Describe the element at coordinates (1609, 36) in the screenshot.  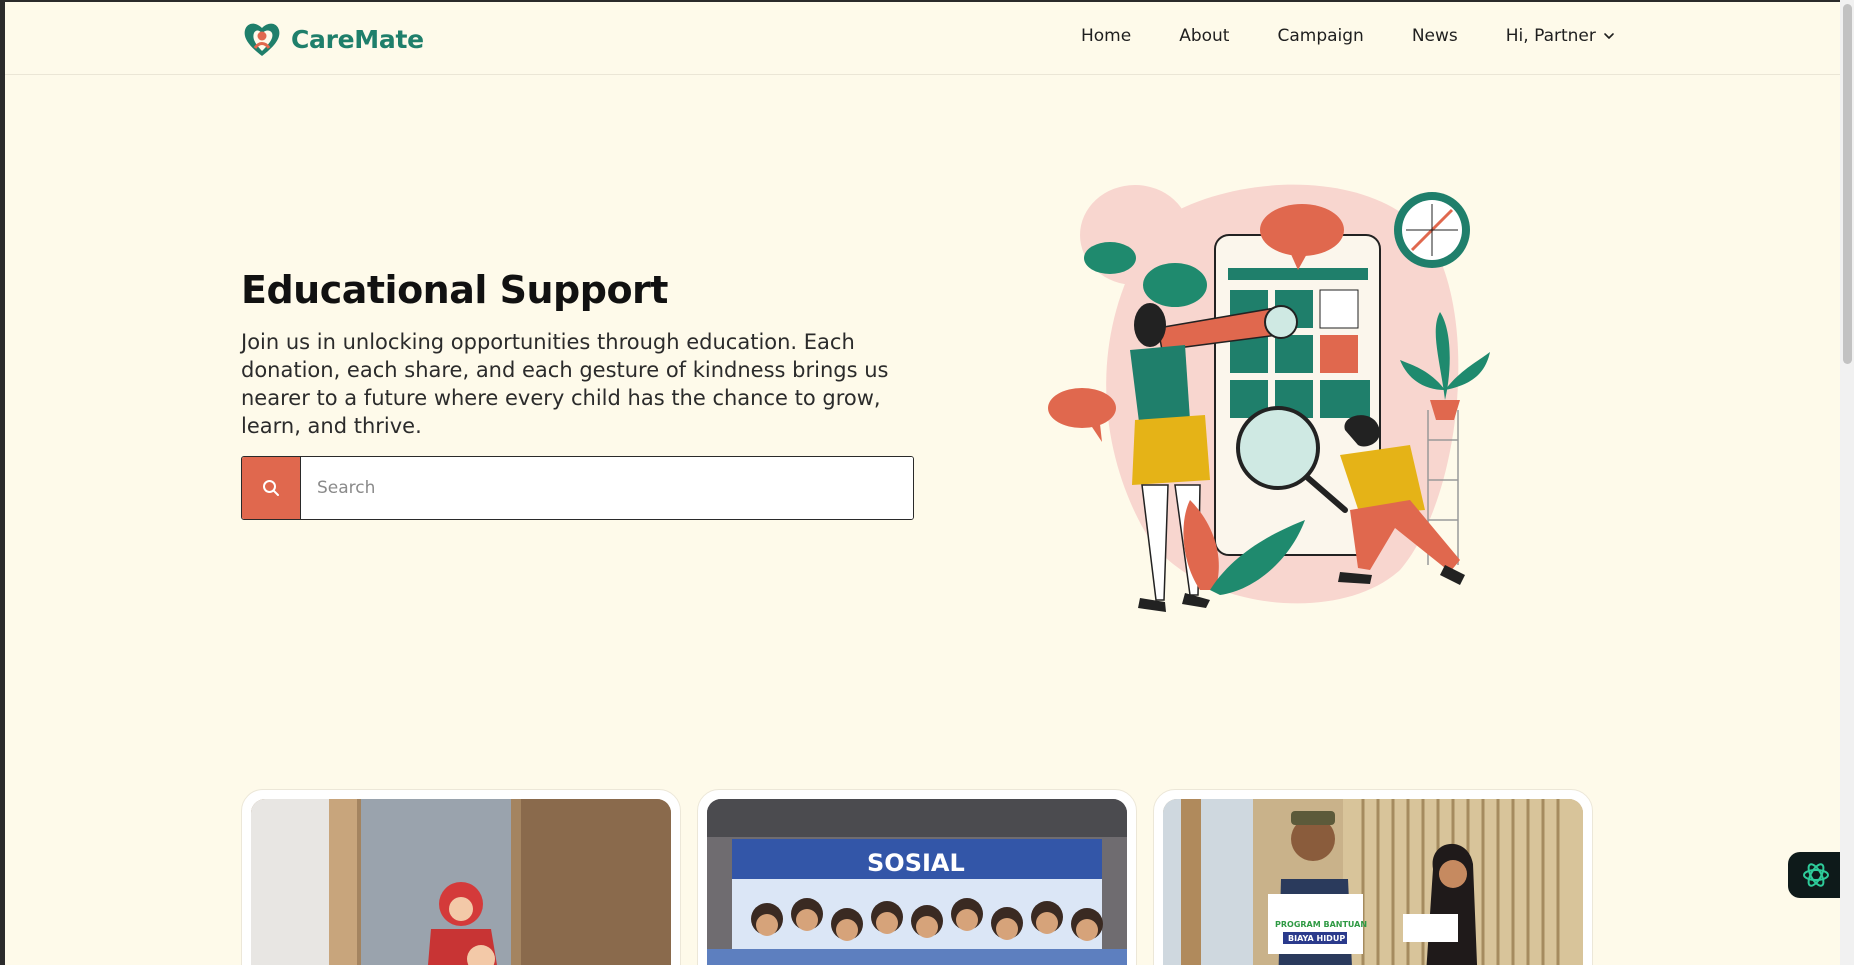
I see `chevron-down-icon` at that location.